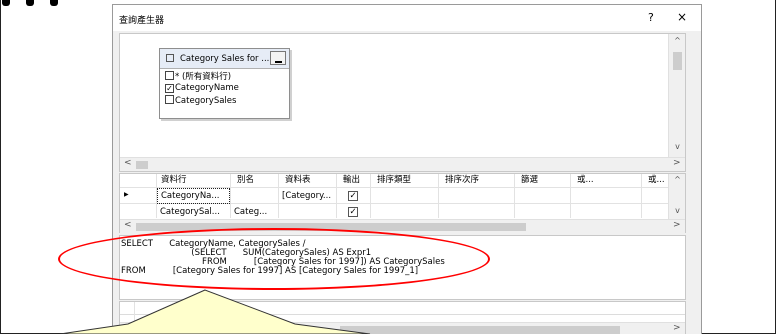  What do you see at coordinates (215, 311) in the screenshot?
I see `callout-bubble` at bounding box center [215, 311].